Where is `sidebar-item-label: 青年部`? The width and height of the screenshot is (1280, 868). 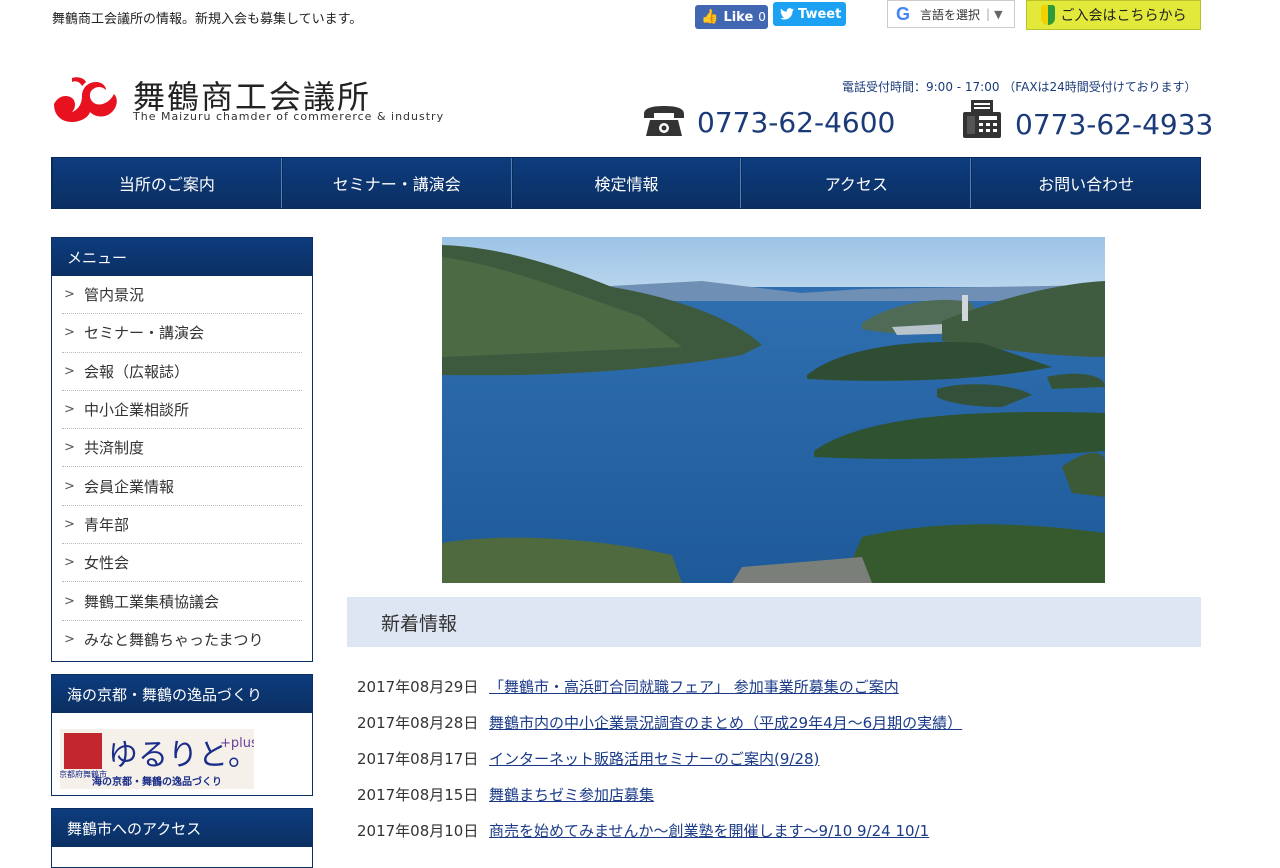
sidebar-item-label: 青年部 is located at coordinates (107, 524).